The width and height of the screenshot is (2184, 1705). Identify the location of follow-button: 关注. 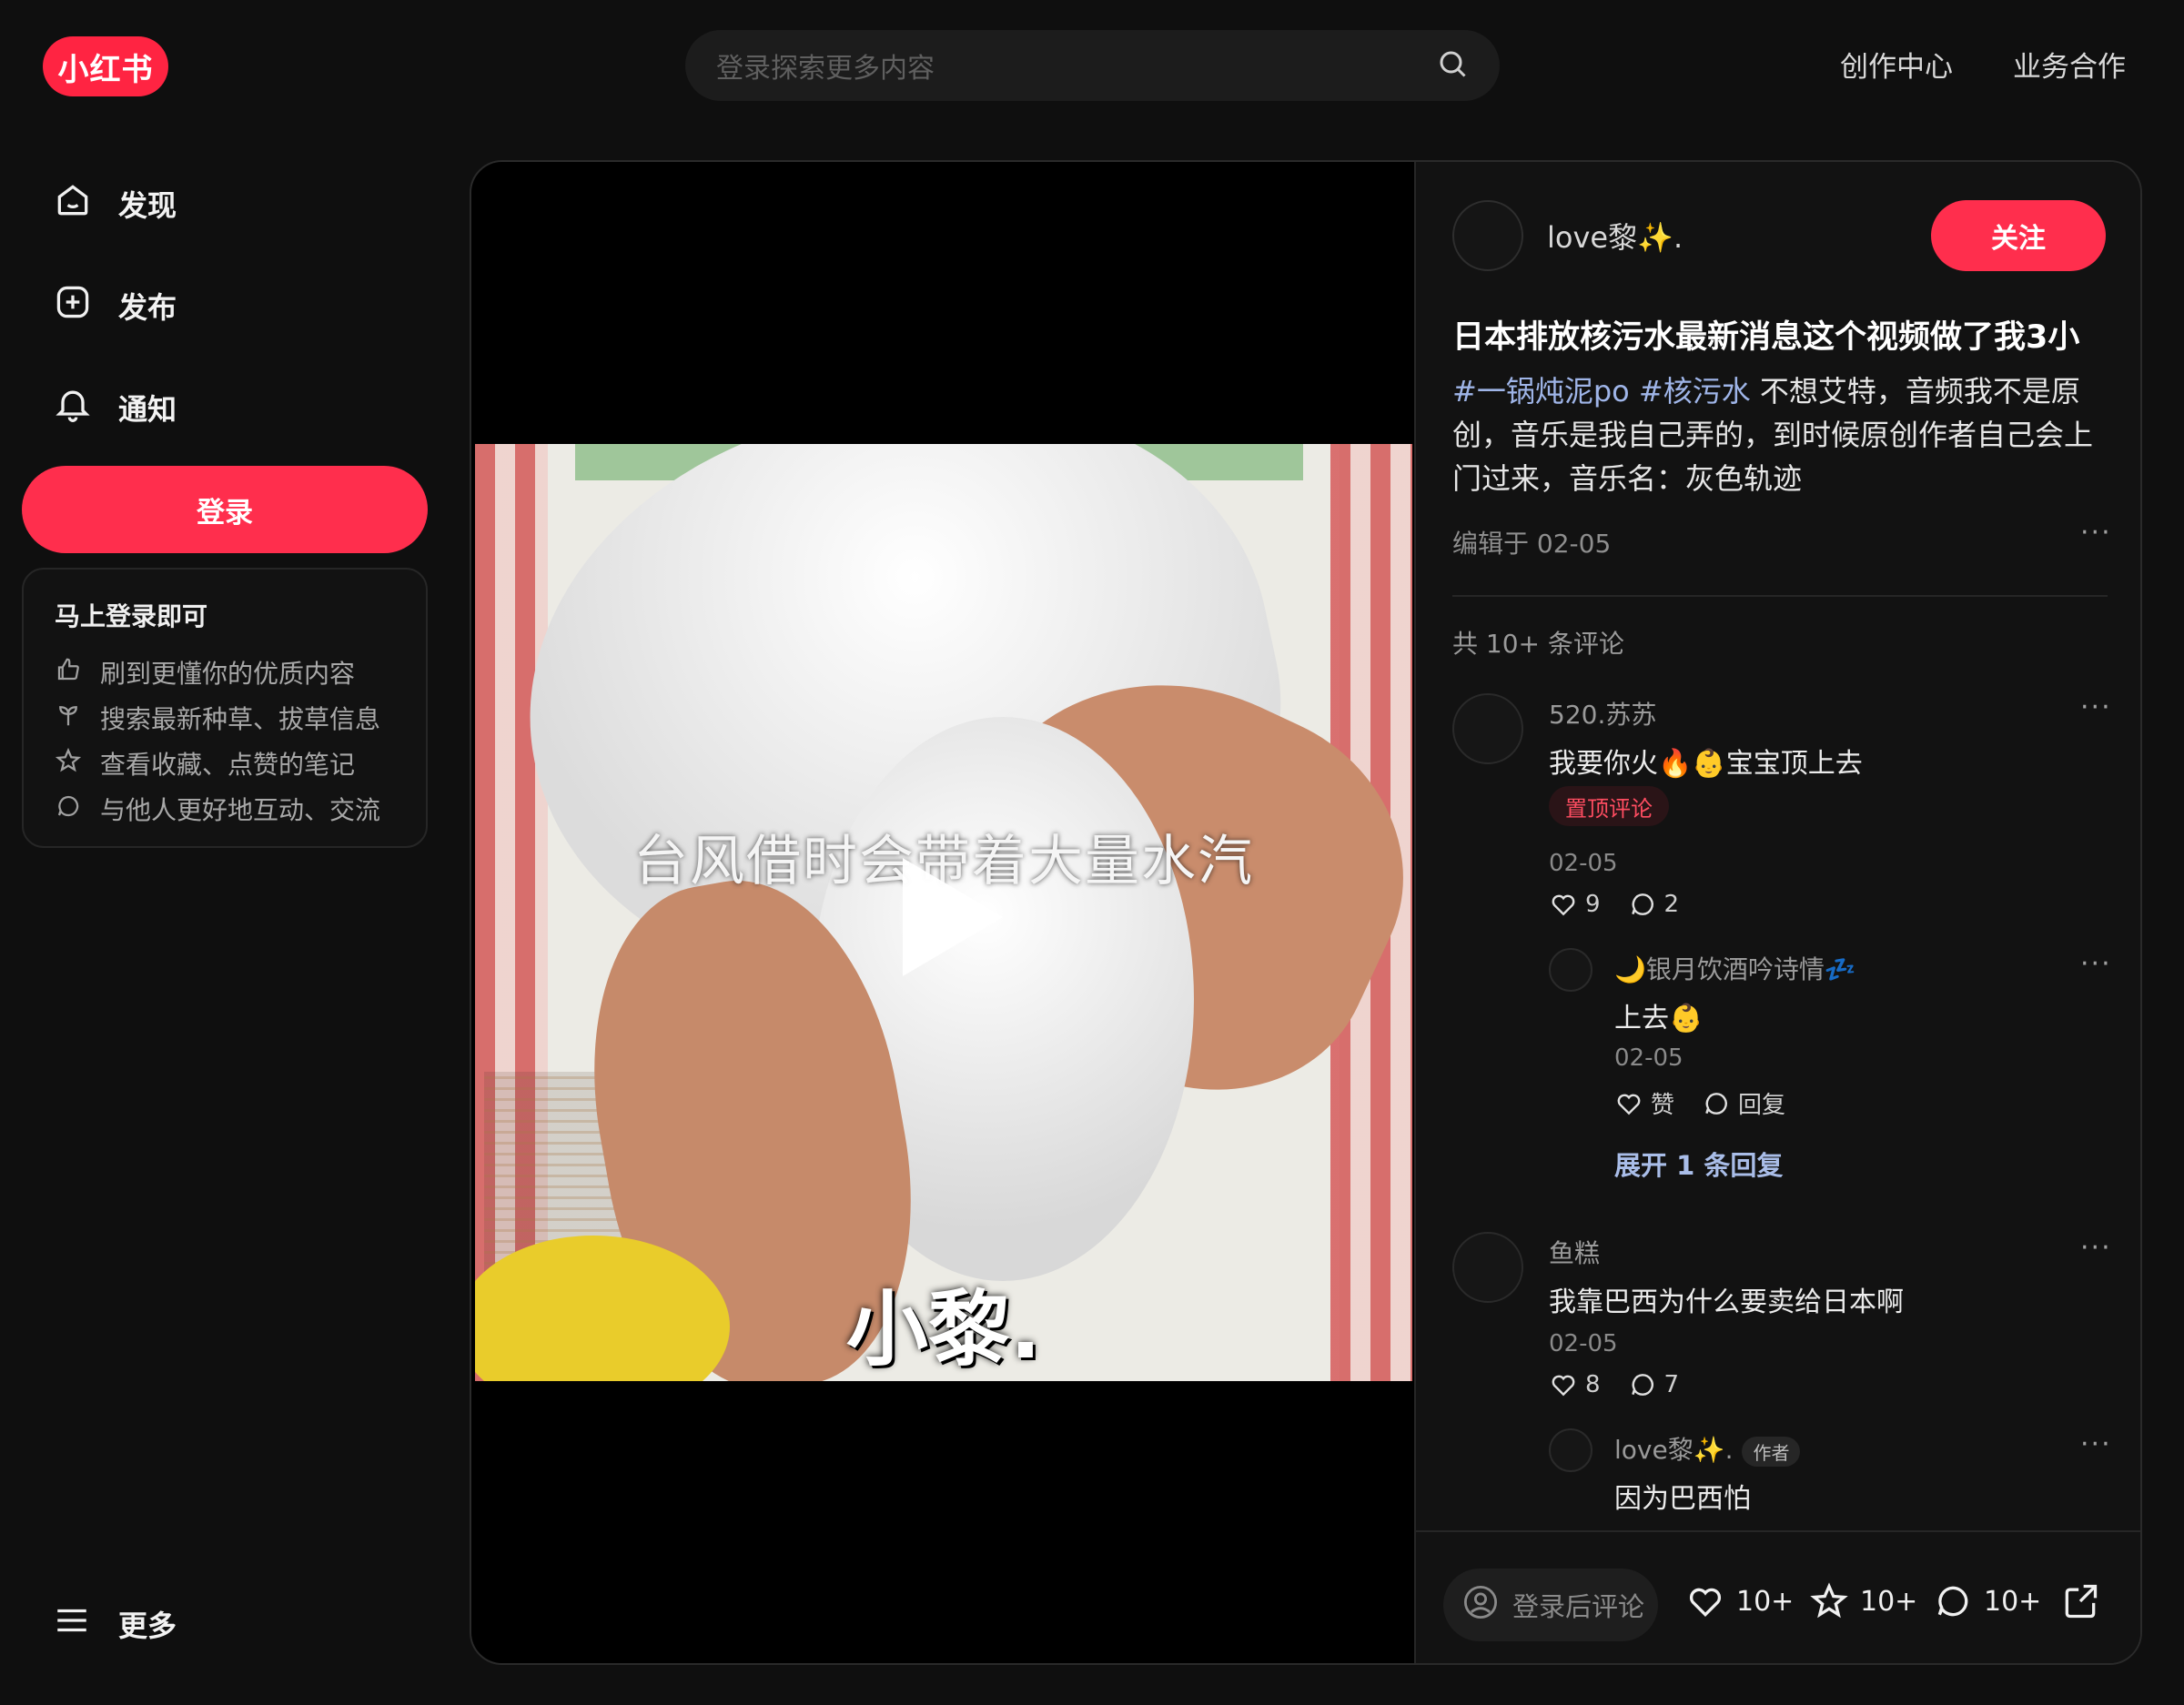
(2019, 235).